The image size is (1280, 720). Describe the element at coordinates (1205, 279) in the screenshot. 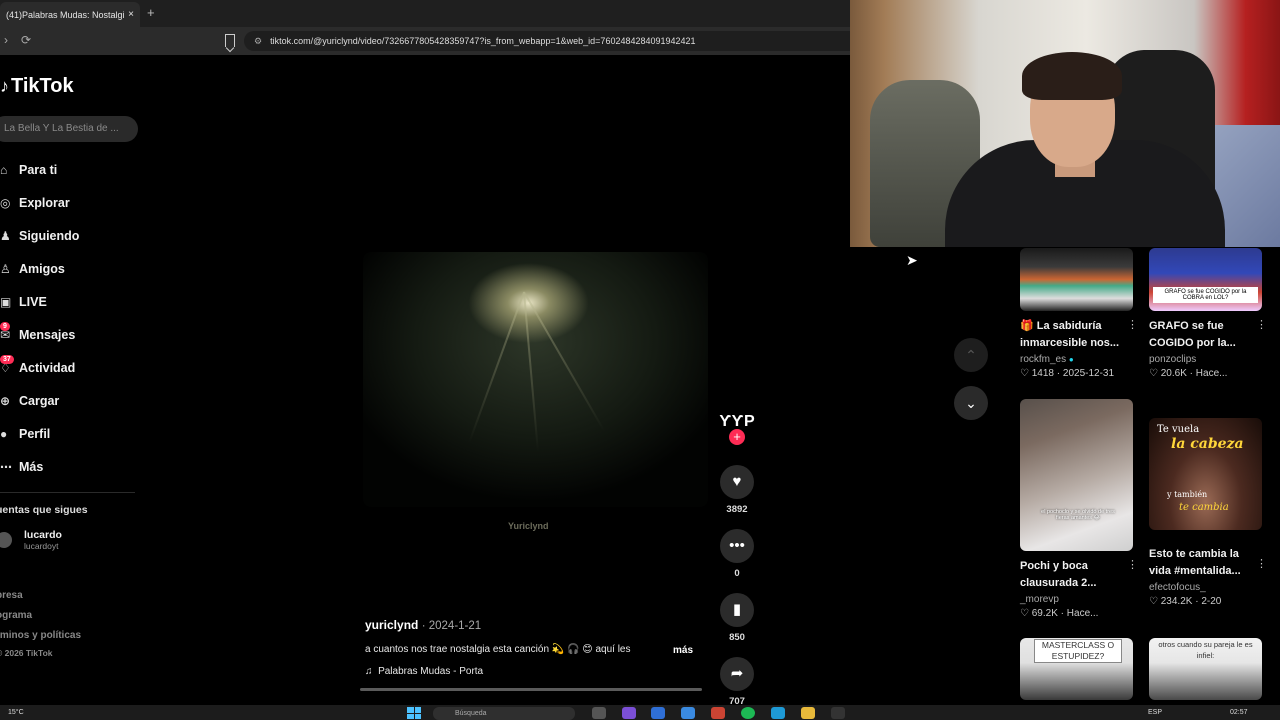

I see `video-thumbnail: GRAFO se fue COGIDO por la COBRA en LOL?` at that location.